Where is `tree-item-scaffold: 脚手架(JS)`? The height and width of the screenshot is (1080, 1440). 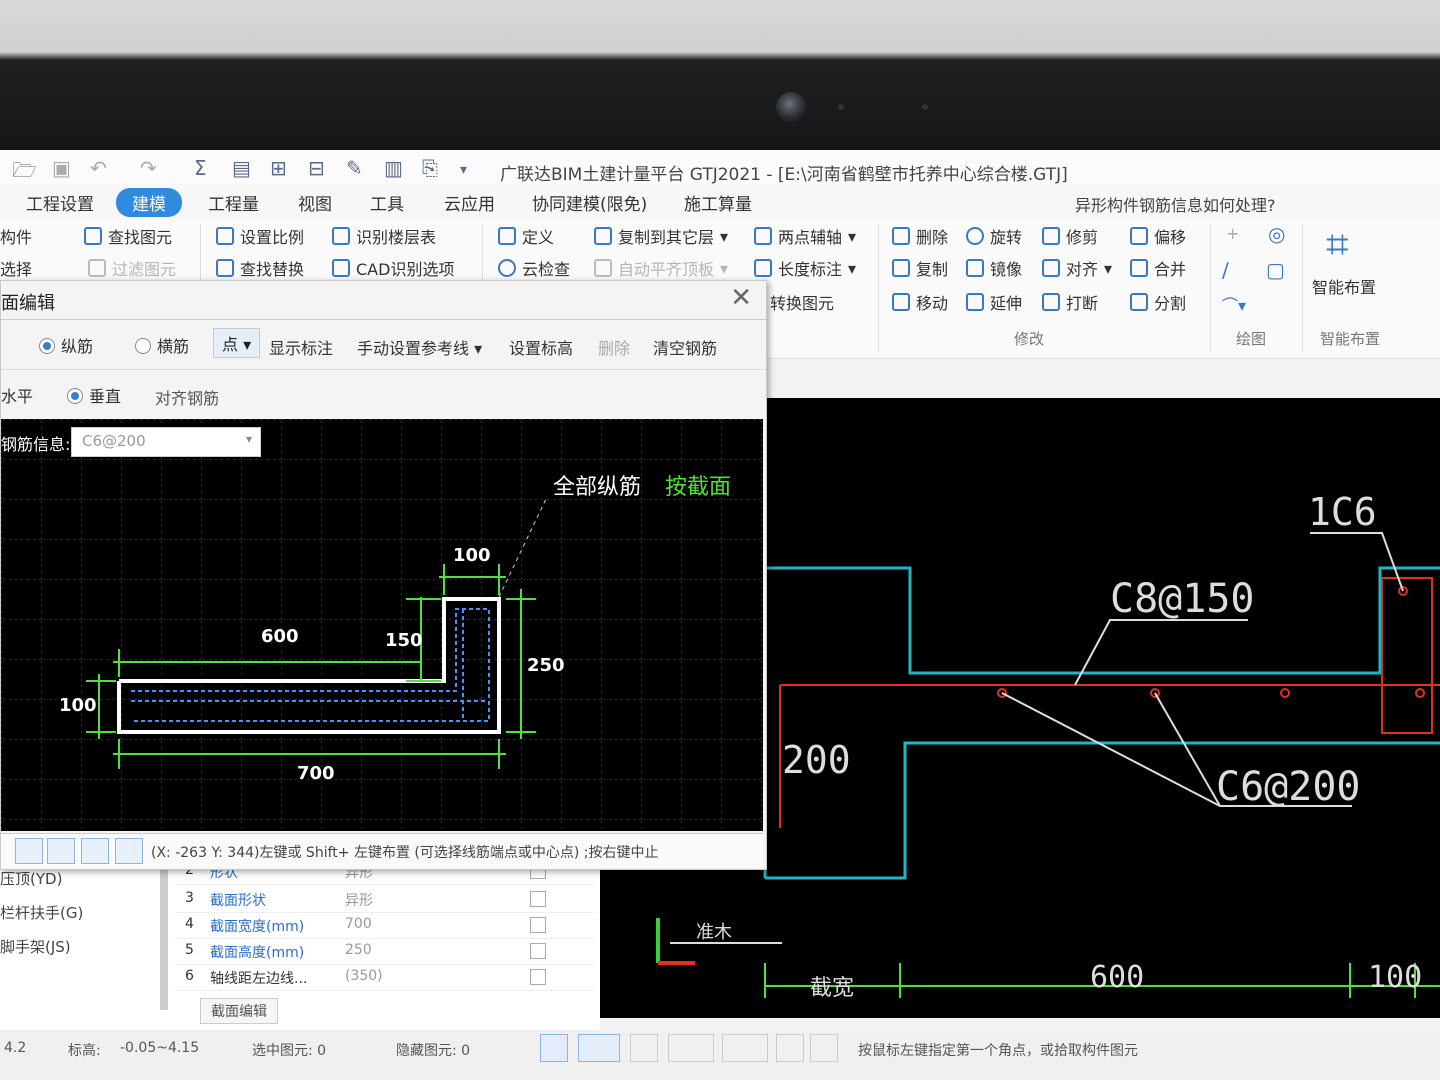 tree-item-scaffold: 脚手架(JS) is located at coordinates (35, 946).